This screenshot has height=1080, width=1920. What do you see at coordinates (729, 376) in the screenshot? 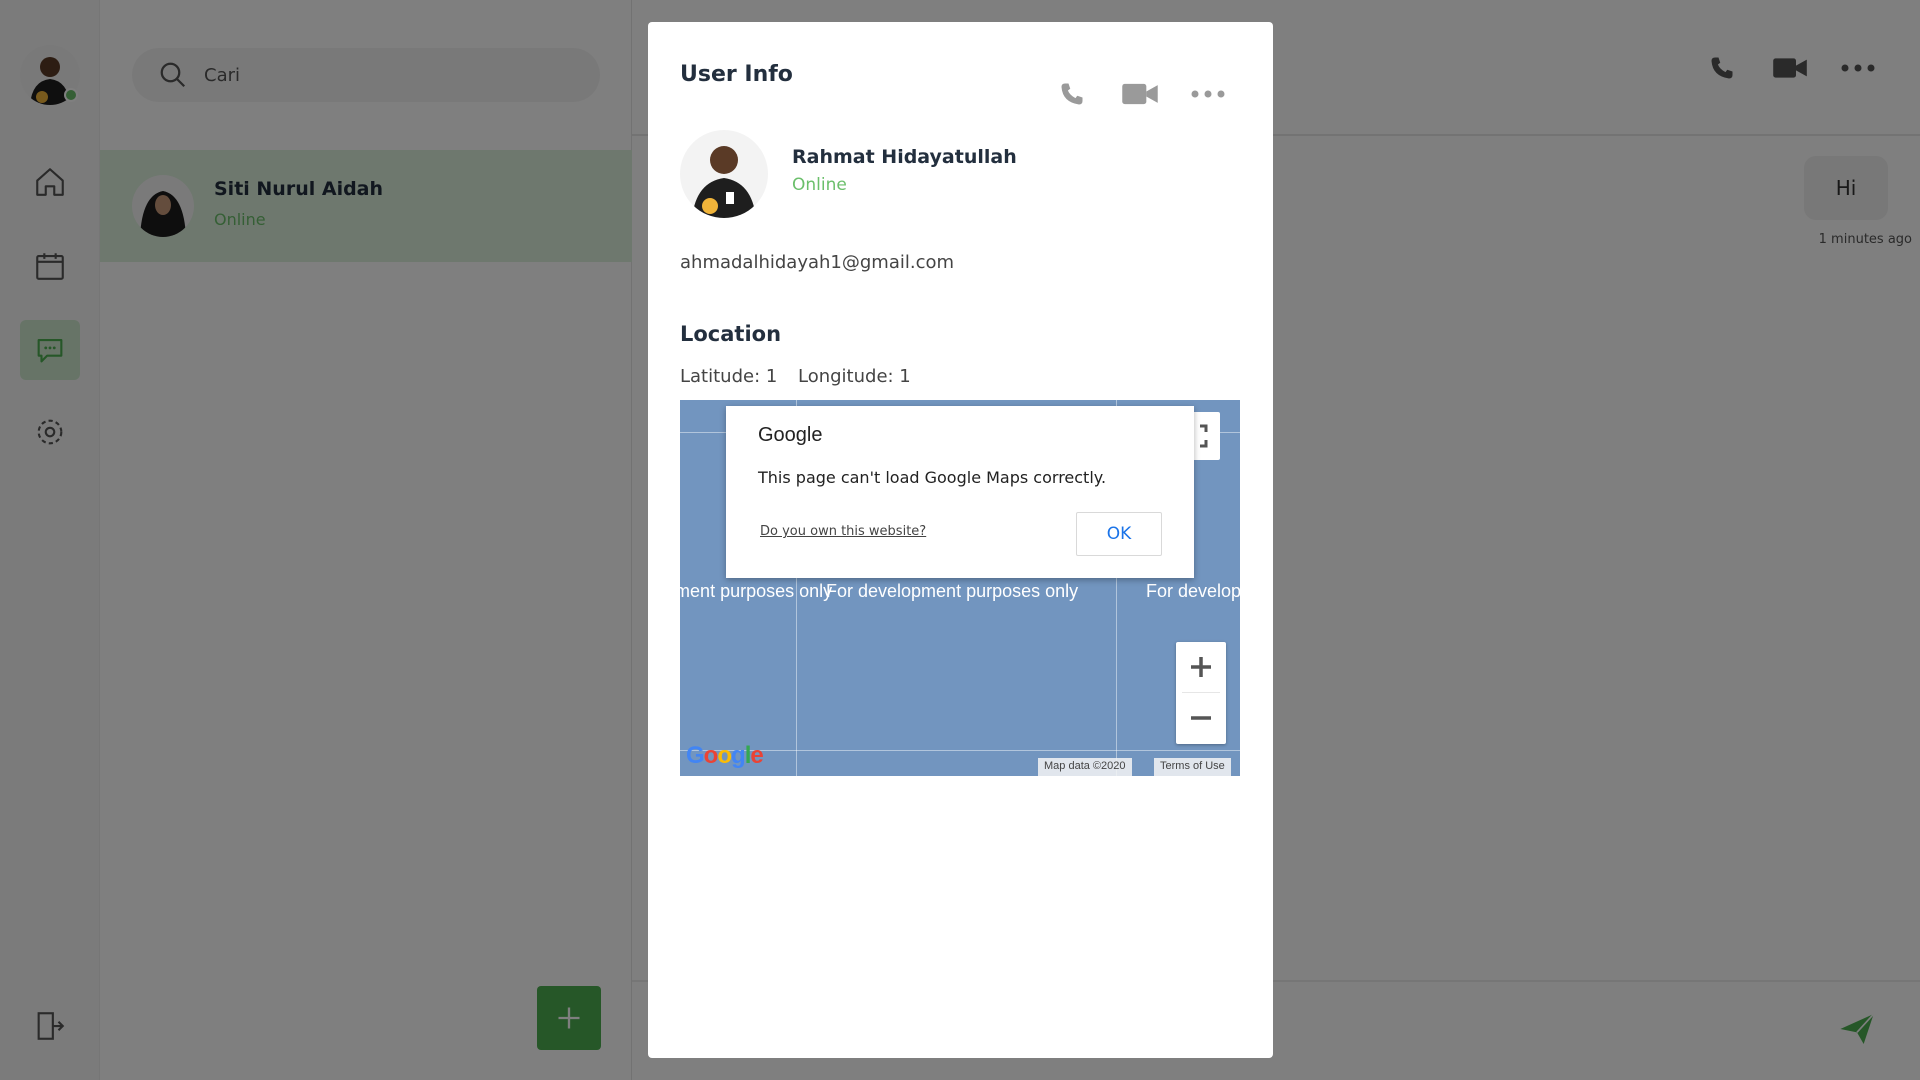
I see `latitude-label: Latitude: 1` at bounding box center [729, 376].